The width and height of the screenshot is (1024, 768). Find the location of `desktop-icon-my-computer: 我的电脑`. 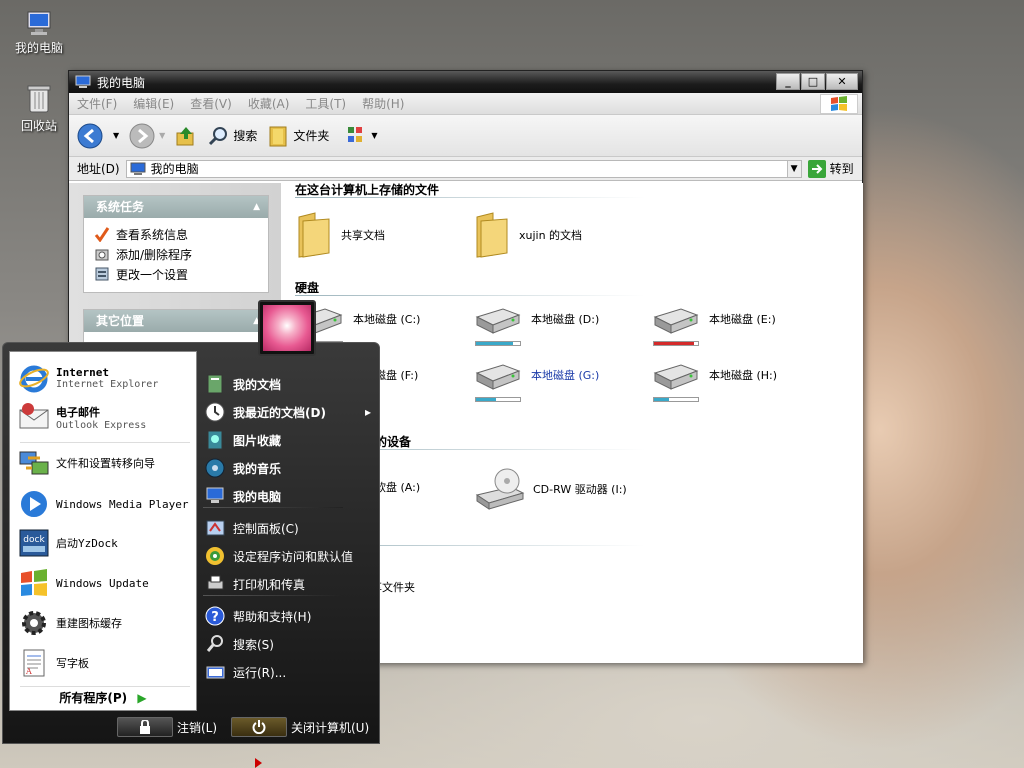

desktop-icon-my-computer: 我的电脑 is located at coordinates (39, 33).